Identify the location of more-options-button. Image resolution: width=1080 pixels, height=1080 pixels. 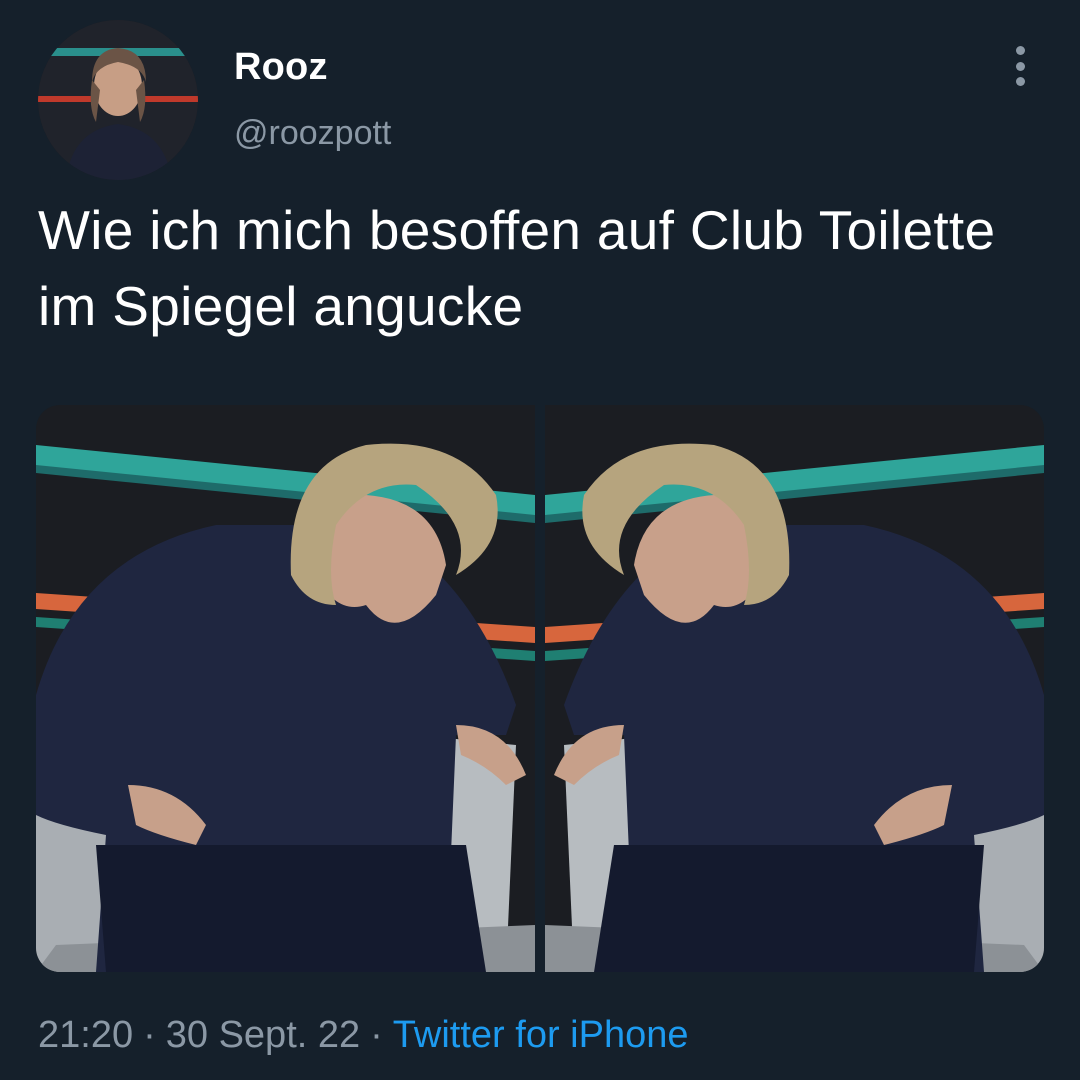
(1020, 66).